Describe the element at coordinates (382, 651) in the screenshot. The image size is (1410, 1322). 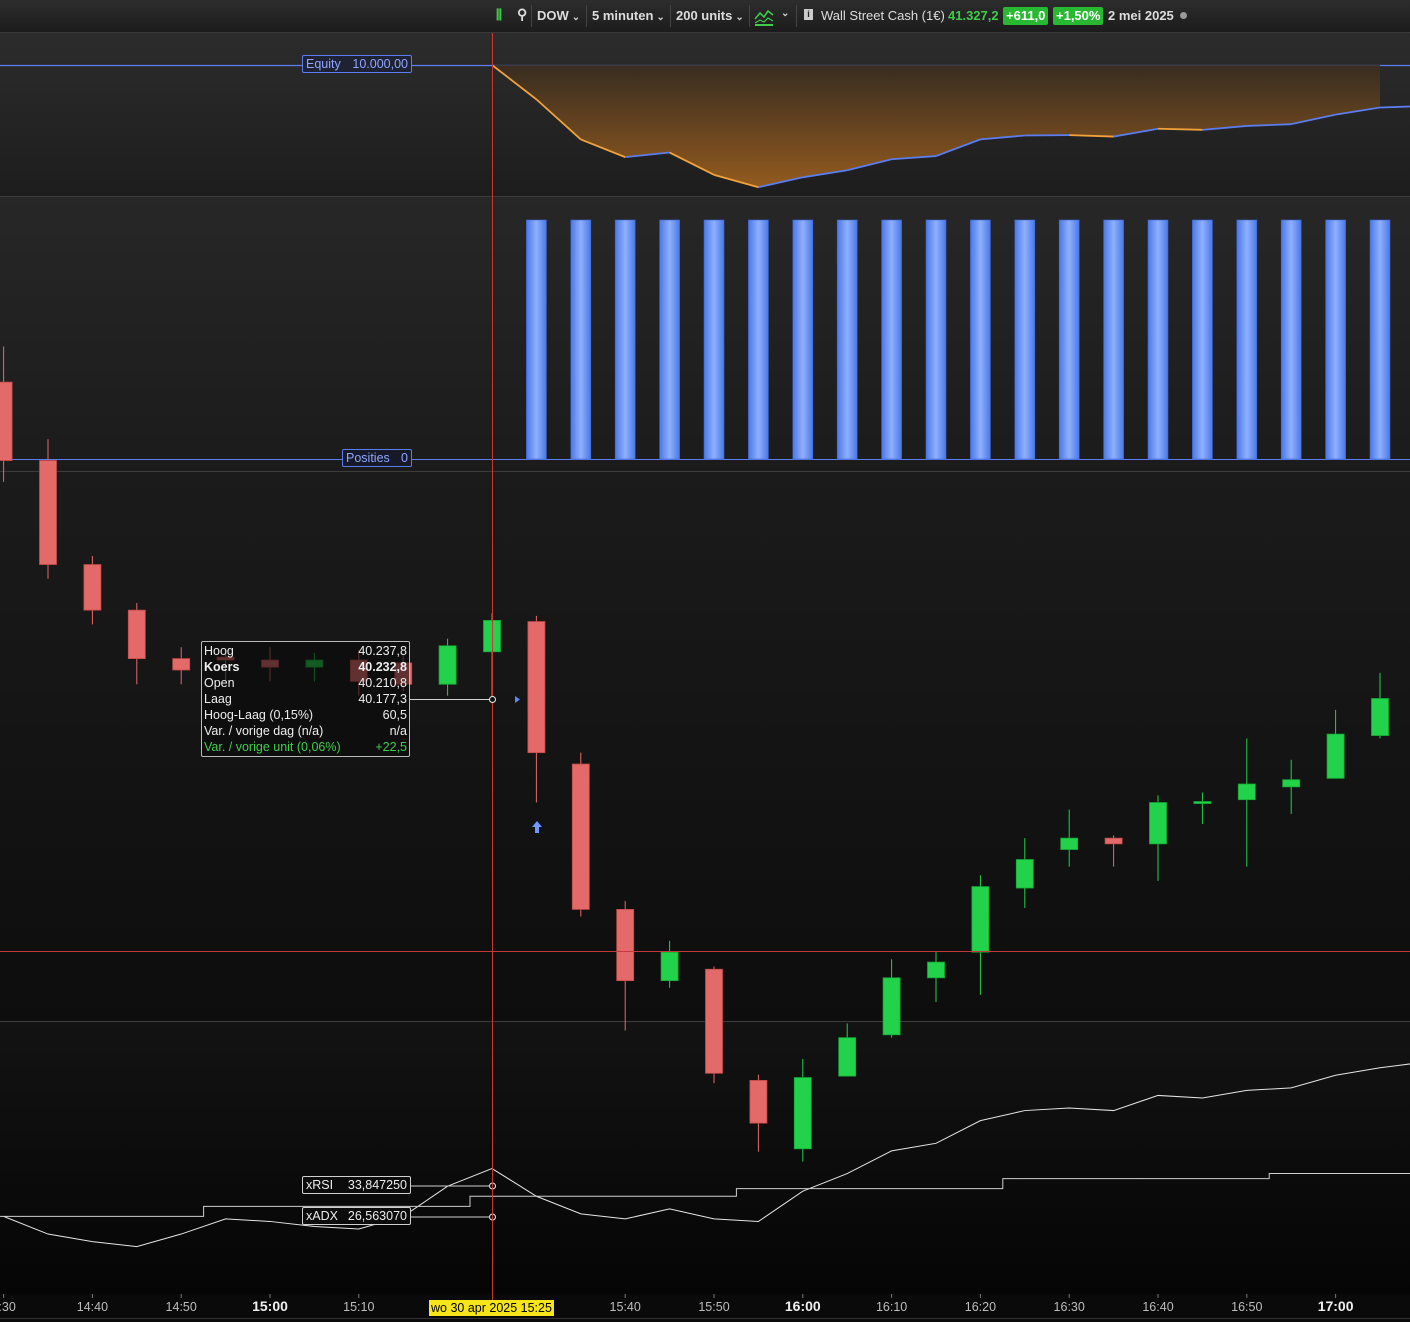
I see `tooltip-value: 40.237,8` at that location.